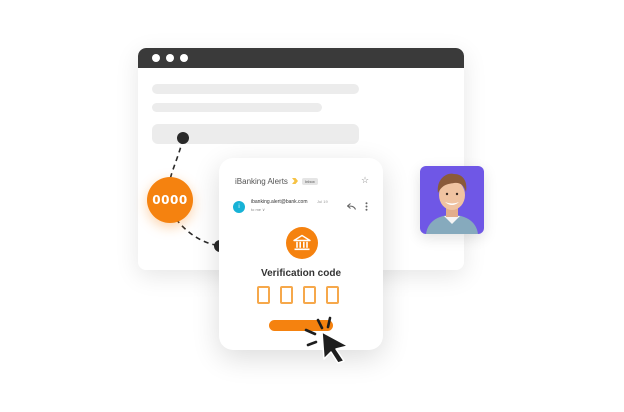  Describe the element at coordinates (258, 209) in the screenshot. I see `recipient-line: to me ∨` at that location.